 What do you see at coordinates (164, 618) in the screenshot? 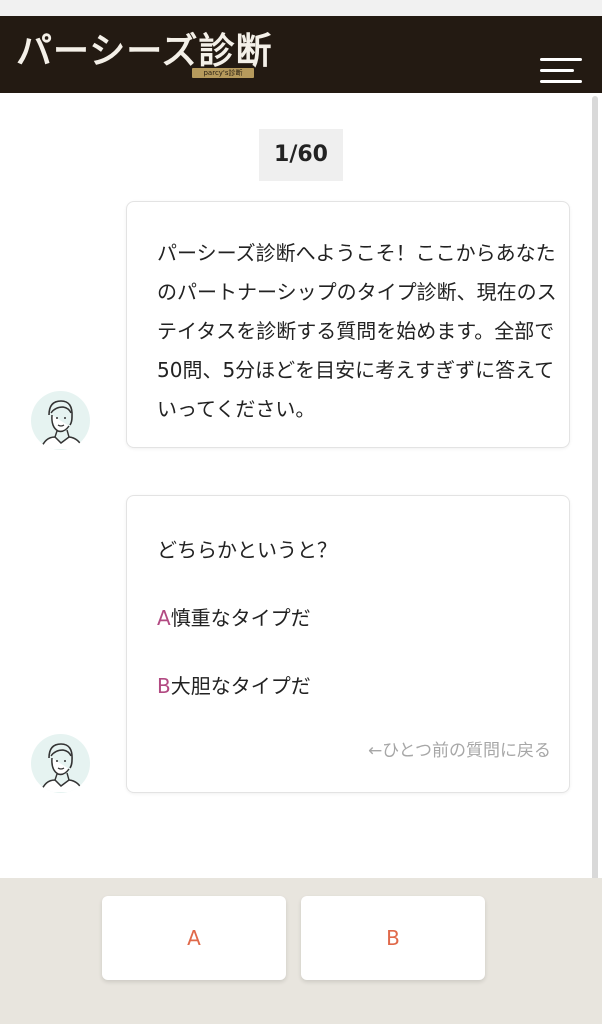
I see `option-a-letter: A` at bounding box center [164, 618].